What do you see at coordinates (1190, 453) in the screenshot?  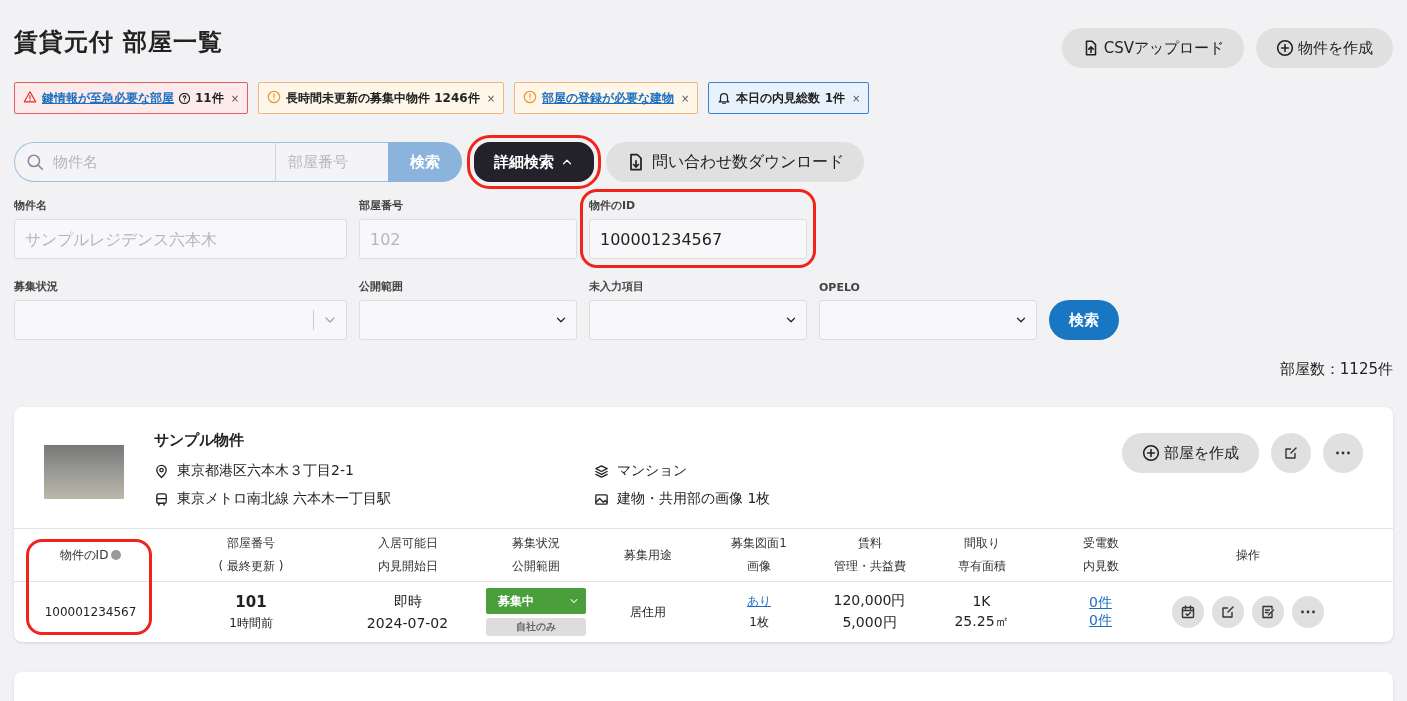 I see `create-room-button: 部屋を作成` at bounding box center [1190, 453].